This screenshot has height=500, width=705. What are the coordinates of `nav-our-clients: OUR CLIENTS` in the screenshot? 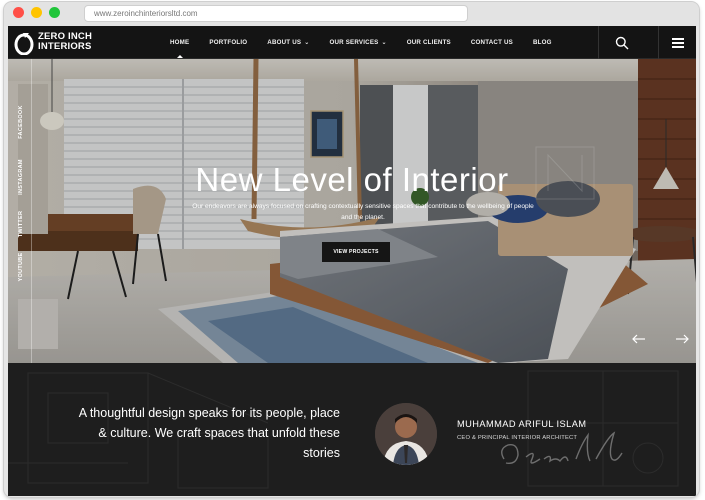 It's located at (429, 42).